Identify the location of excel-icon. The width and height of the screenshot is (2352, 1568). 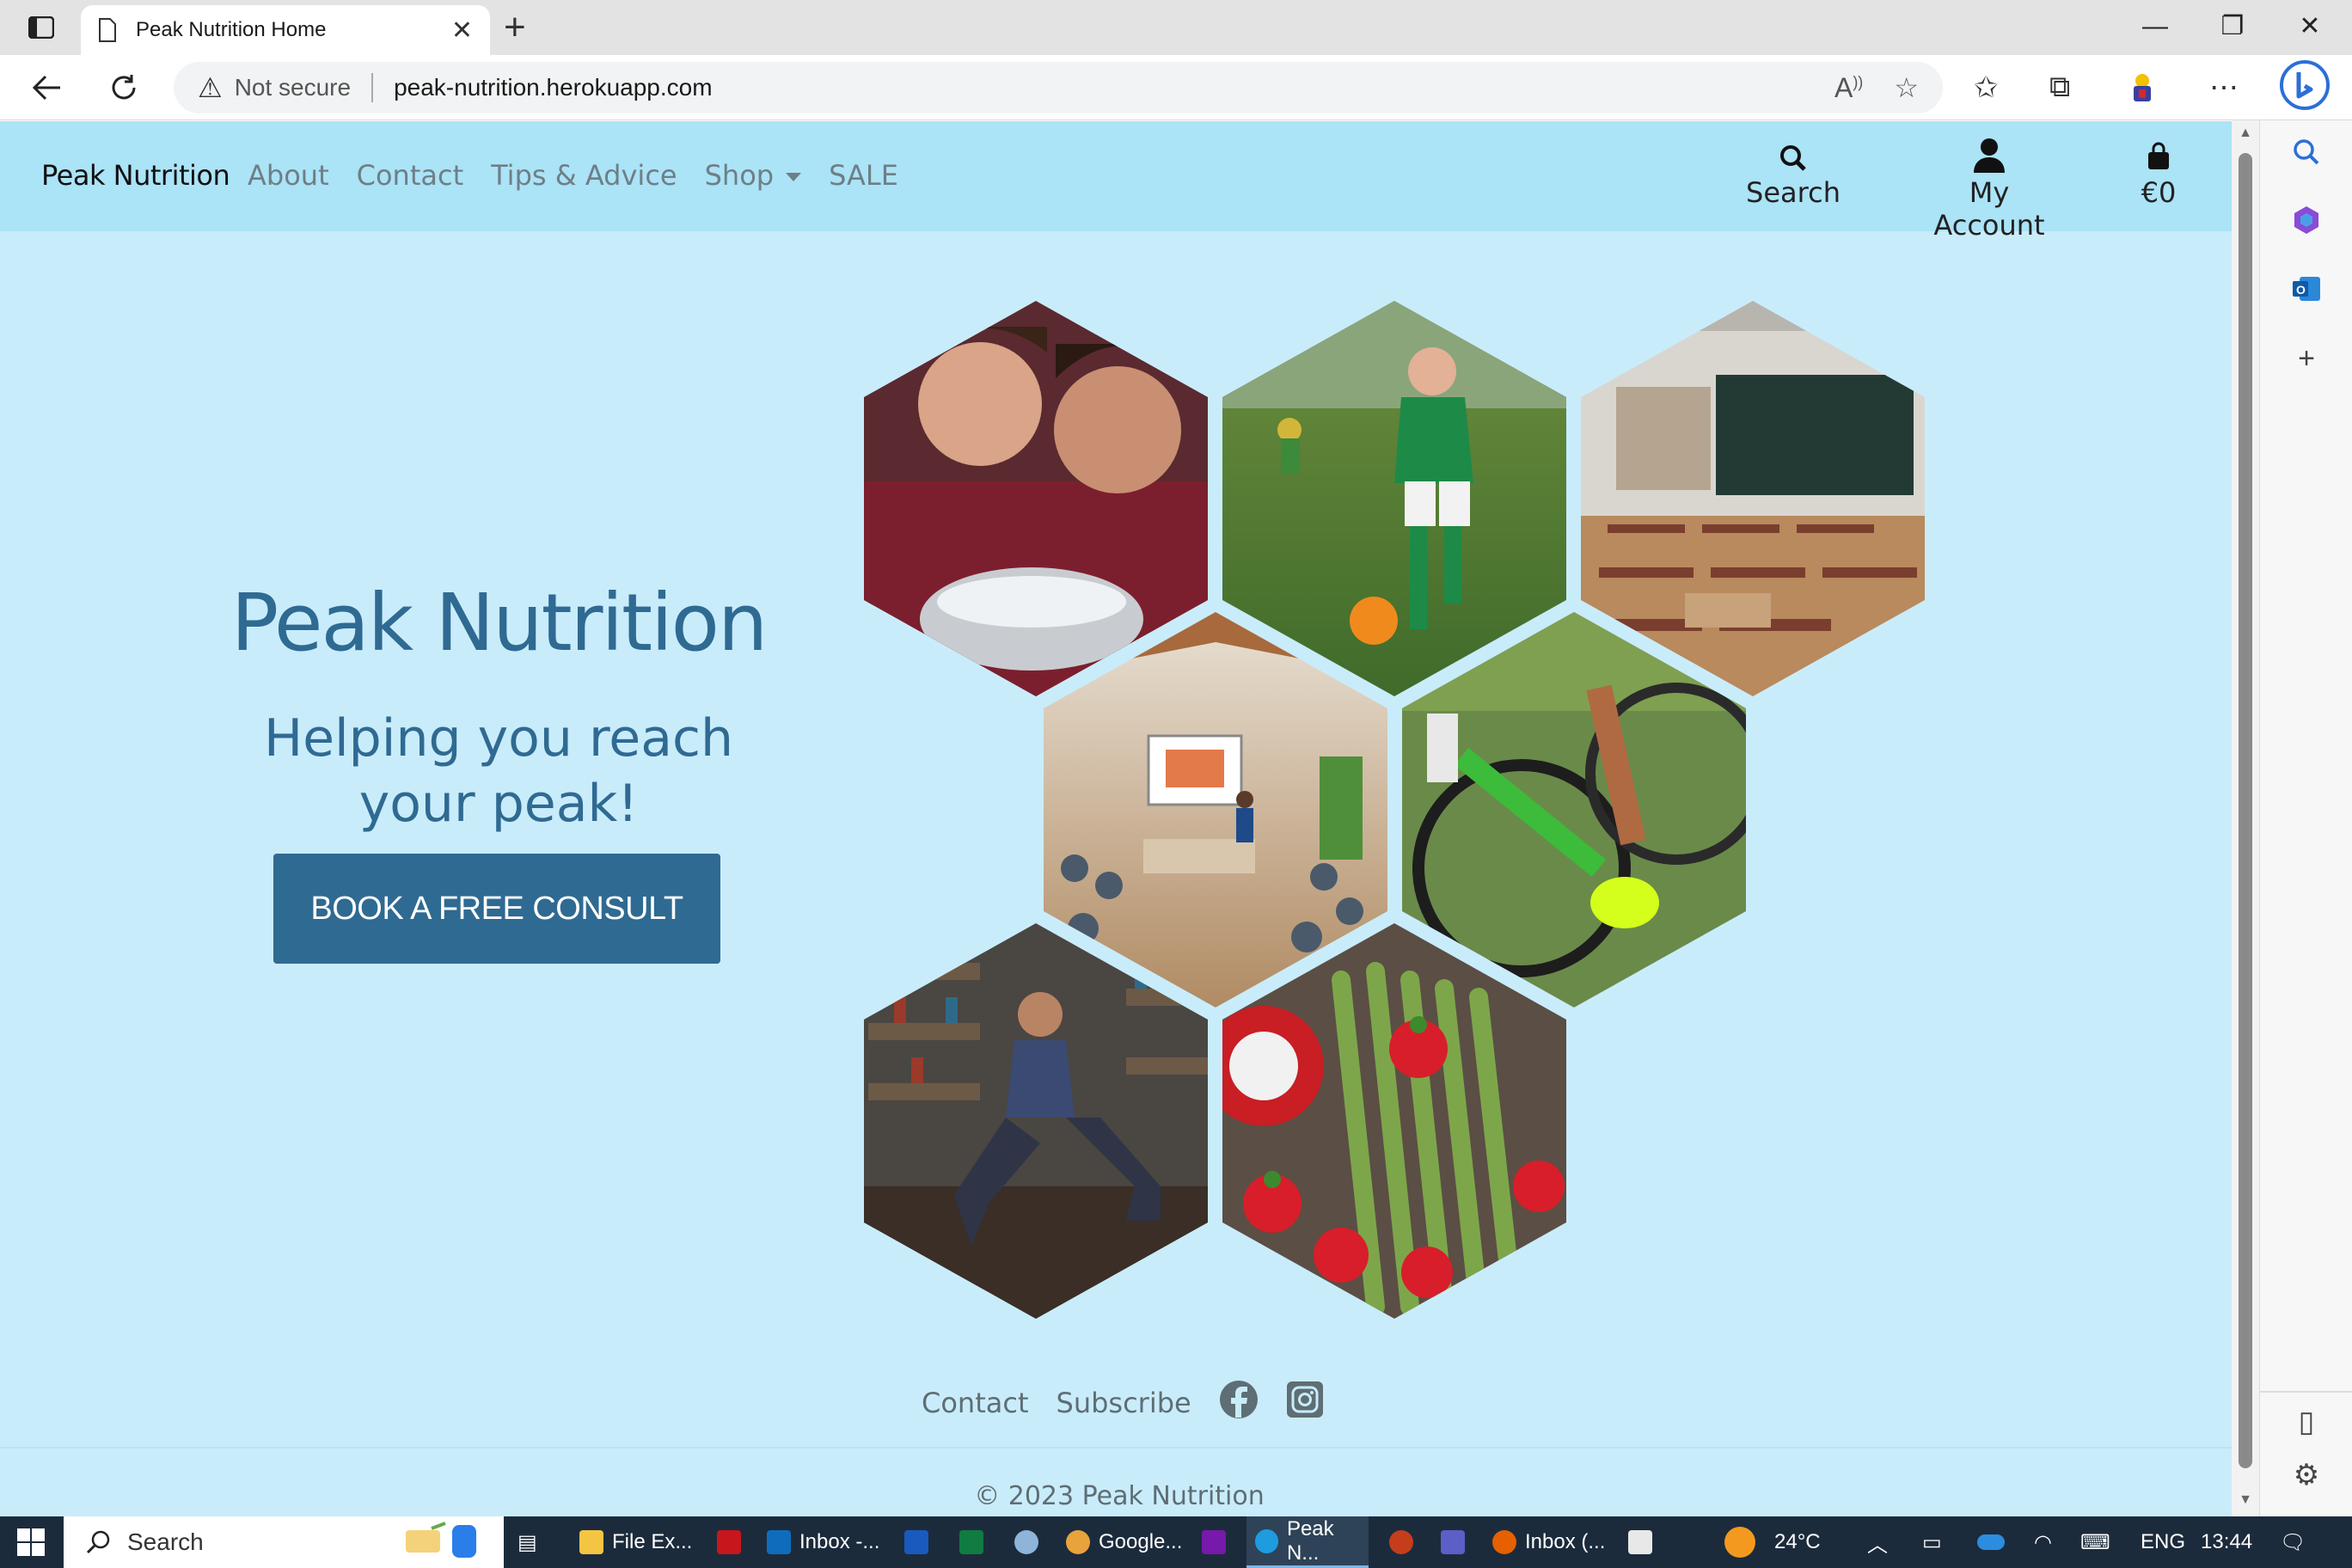
(971, 1542).